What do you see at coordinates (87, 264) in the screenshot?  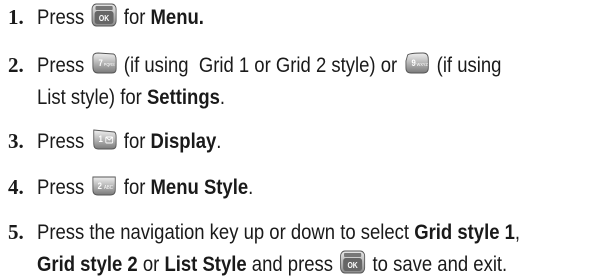 I see `menu-term: Grid style 2` at bounding box center [87, 264].